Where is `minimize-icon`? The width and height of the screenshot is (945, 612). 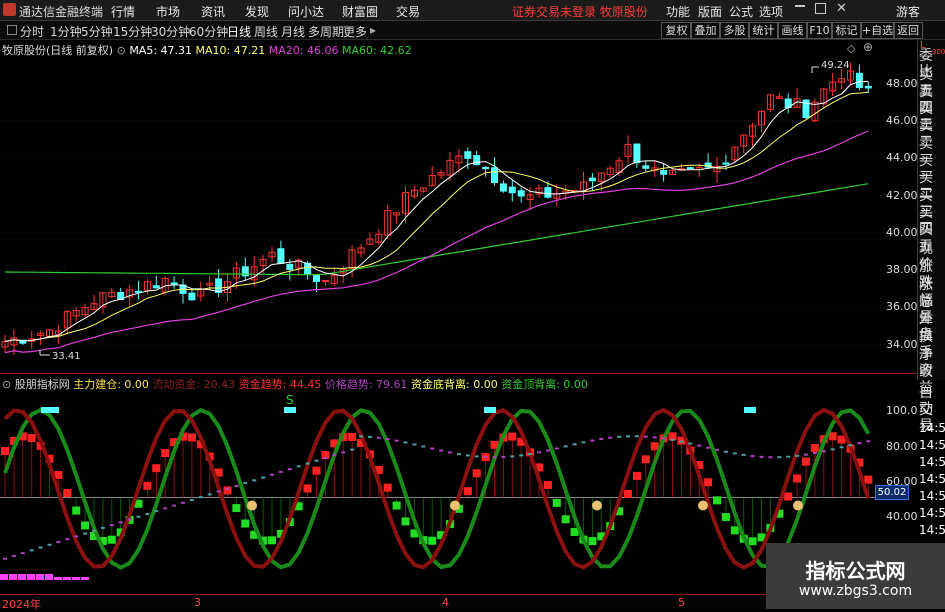
minimize-icon is located at coordinates (800, 6).